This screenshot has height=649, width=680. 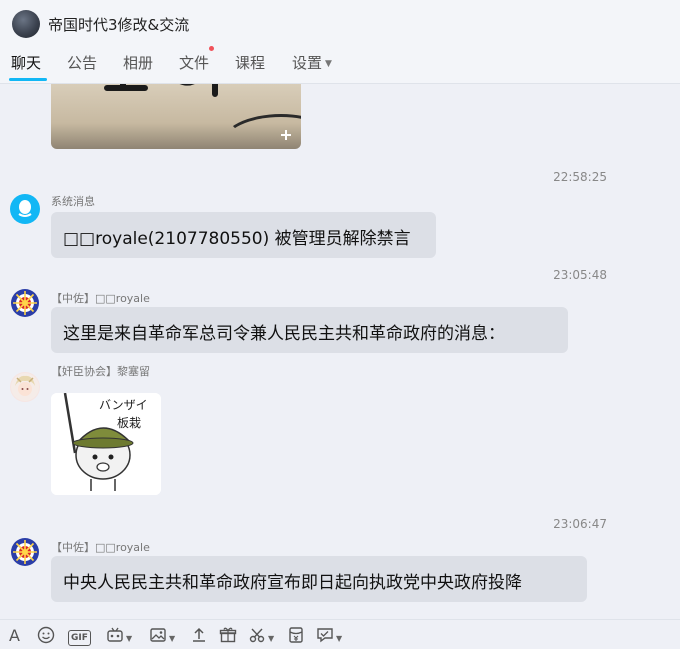 I want to click on files-notification-dot, so click(x=211, y=48).